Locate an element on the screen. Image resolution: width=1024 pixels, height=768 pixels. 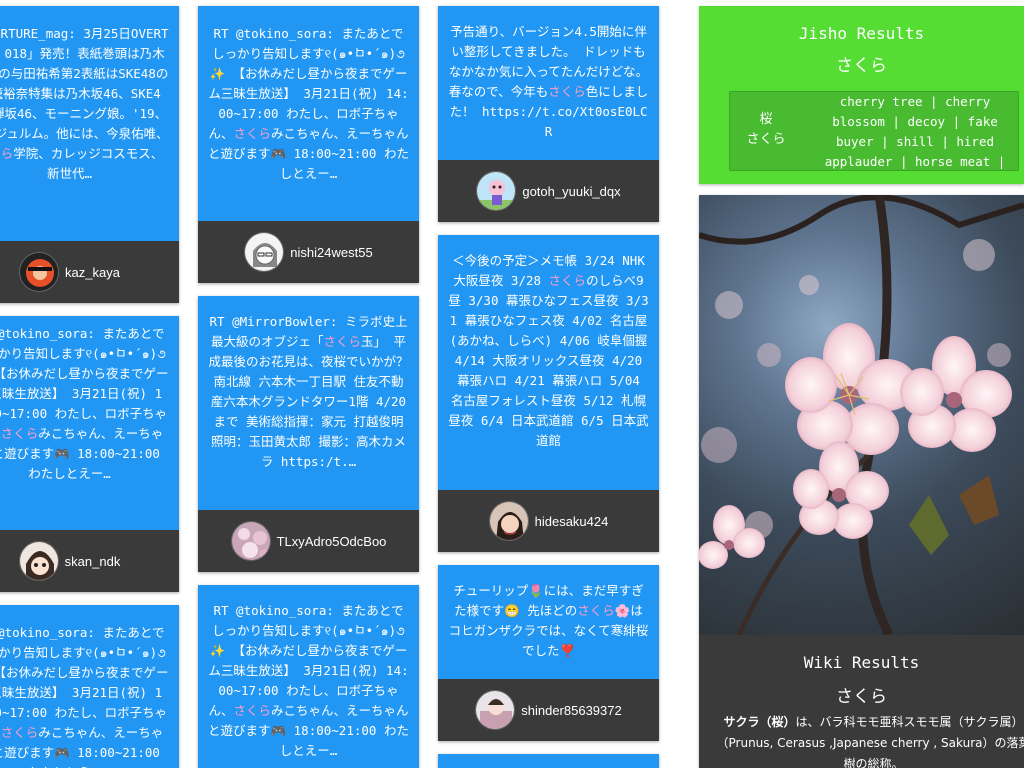
wiki-term: サクラ（桜） is located at coordinates (759, 722).